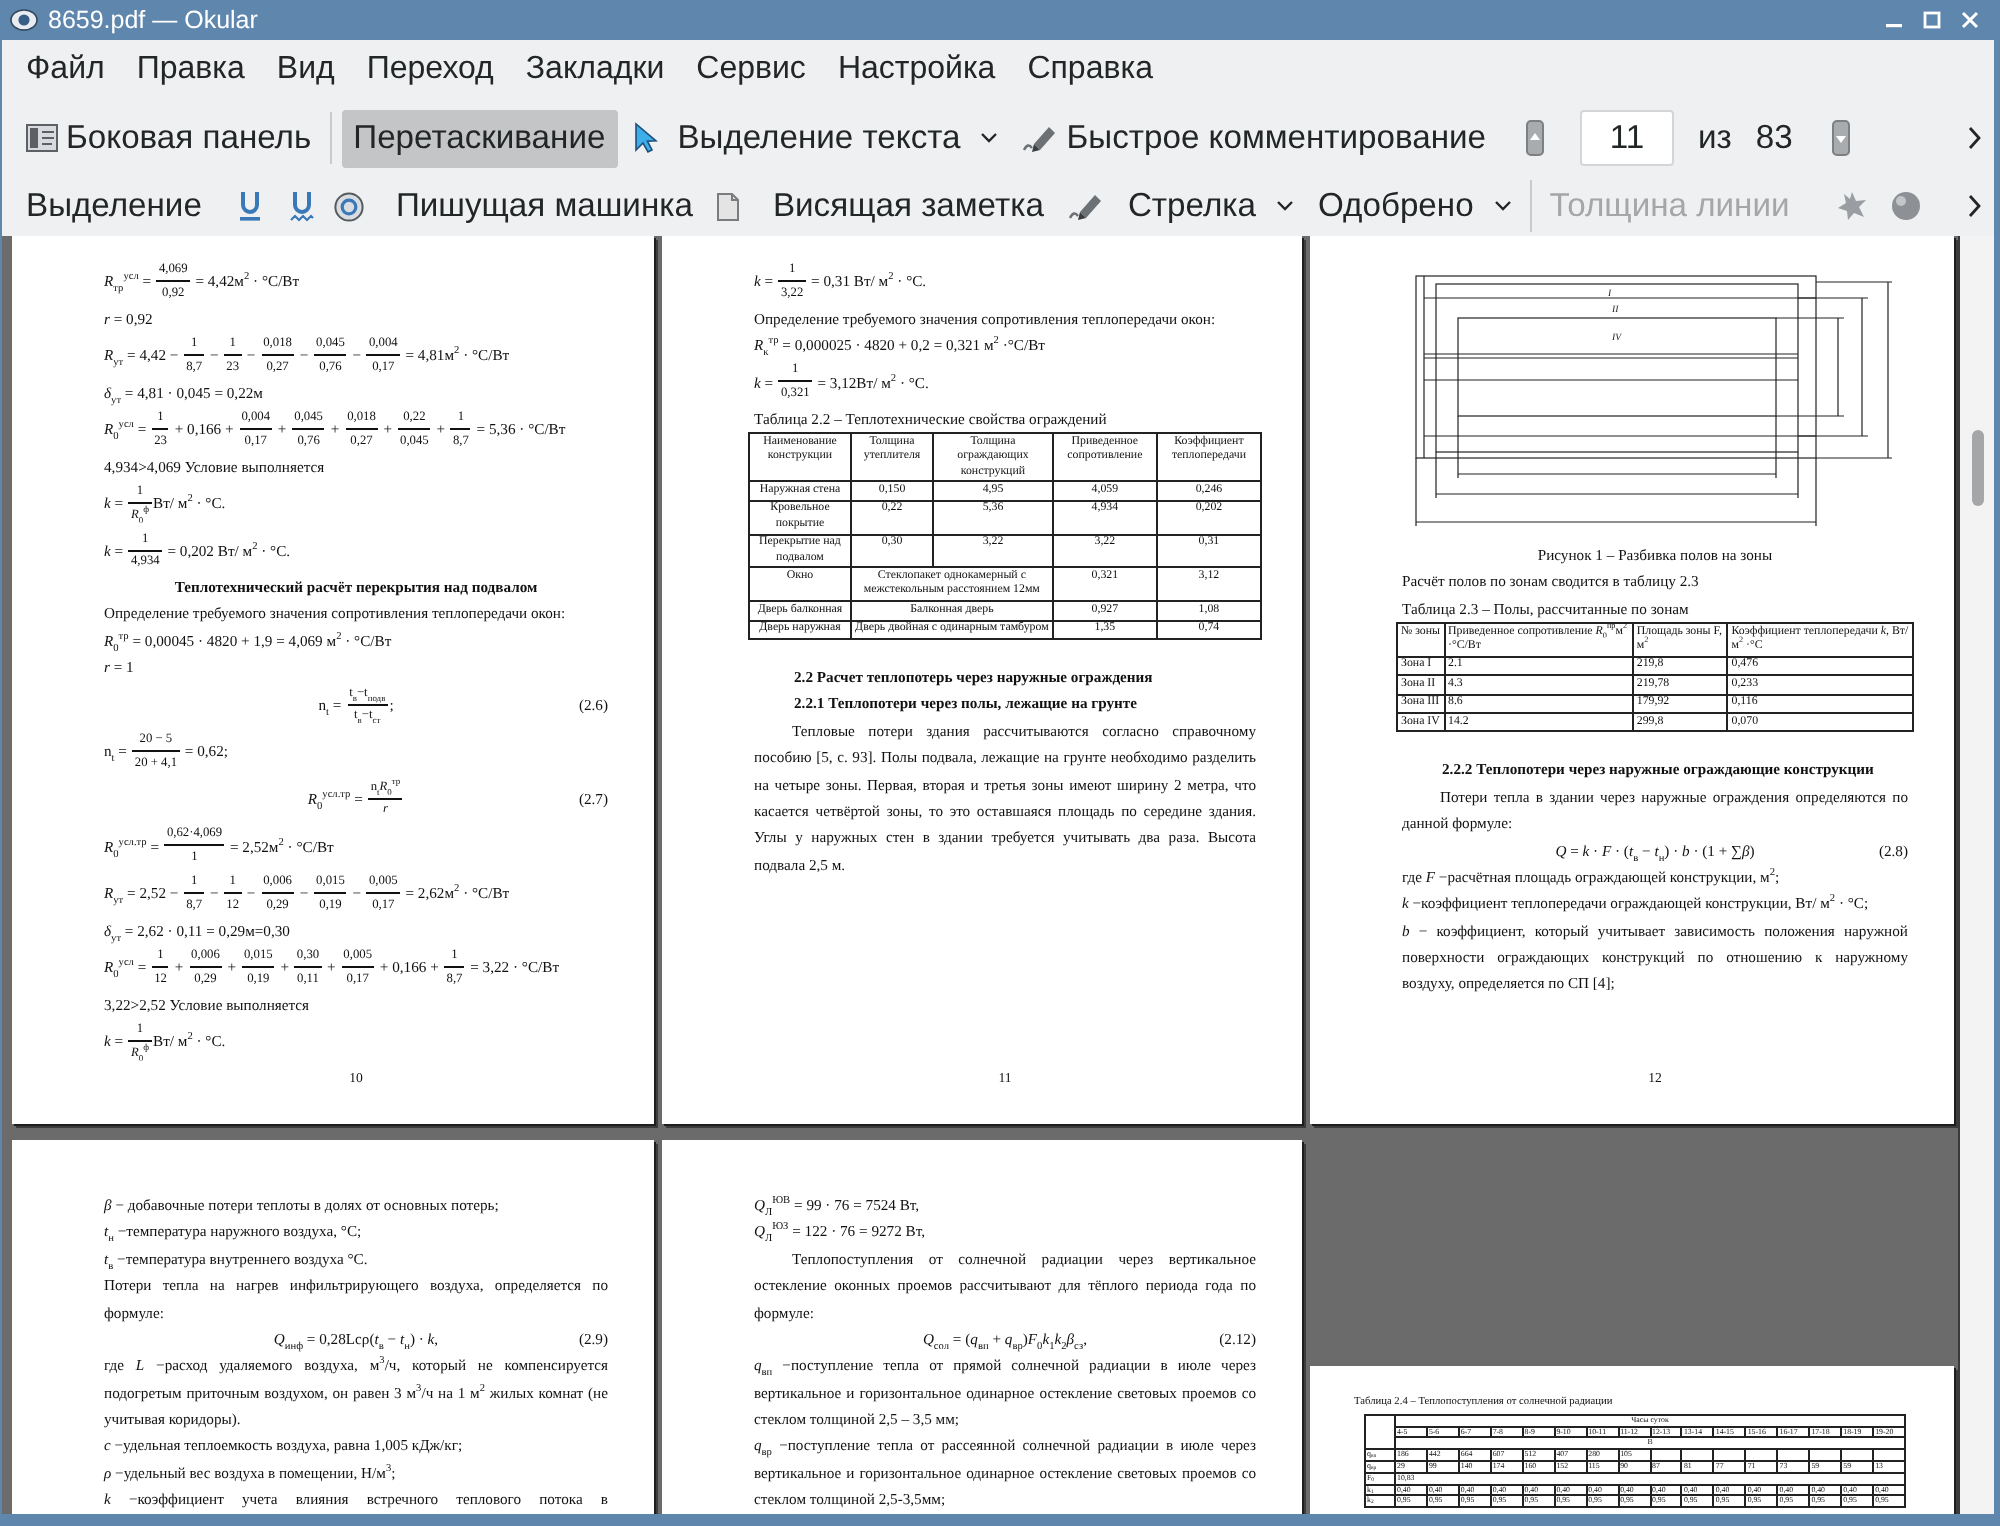 Image resolution: width=2000 pixels, height=1526 pixels. What do you see at coordinates (1905, 206) in the screenshot?
I see `ball-icon` at bounding box center [1905, 206].